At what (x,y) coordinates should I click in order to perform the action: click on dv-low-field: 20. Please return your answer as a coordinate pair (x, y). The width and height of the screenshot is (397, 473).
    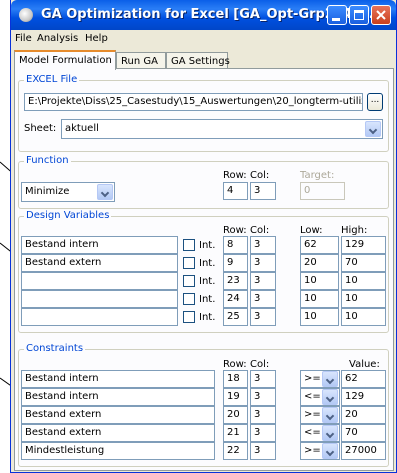
    Looking at the image, I should click on (319, 263).